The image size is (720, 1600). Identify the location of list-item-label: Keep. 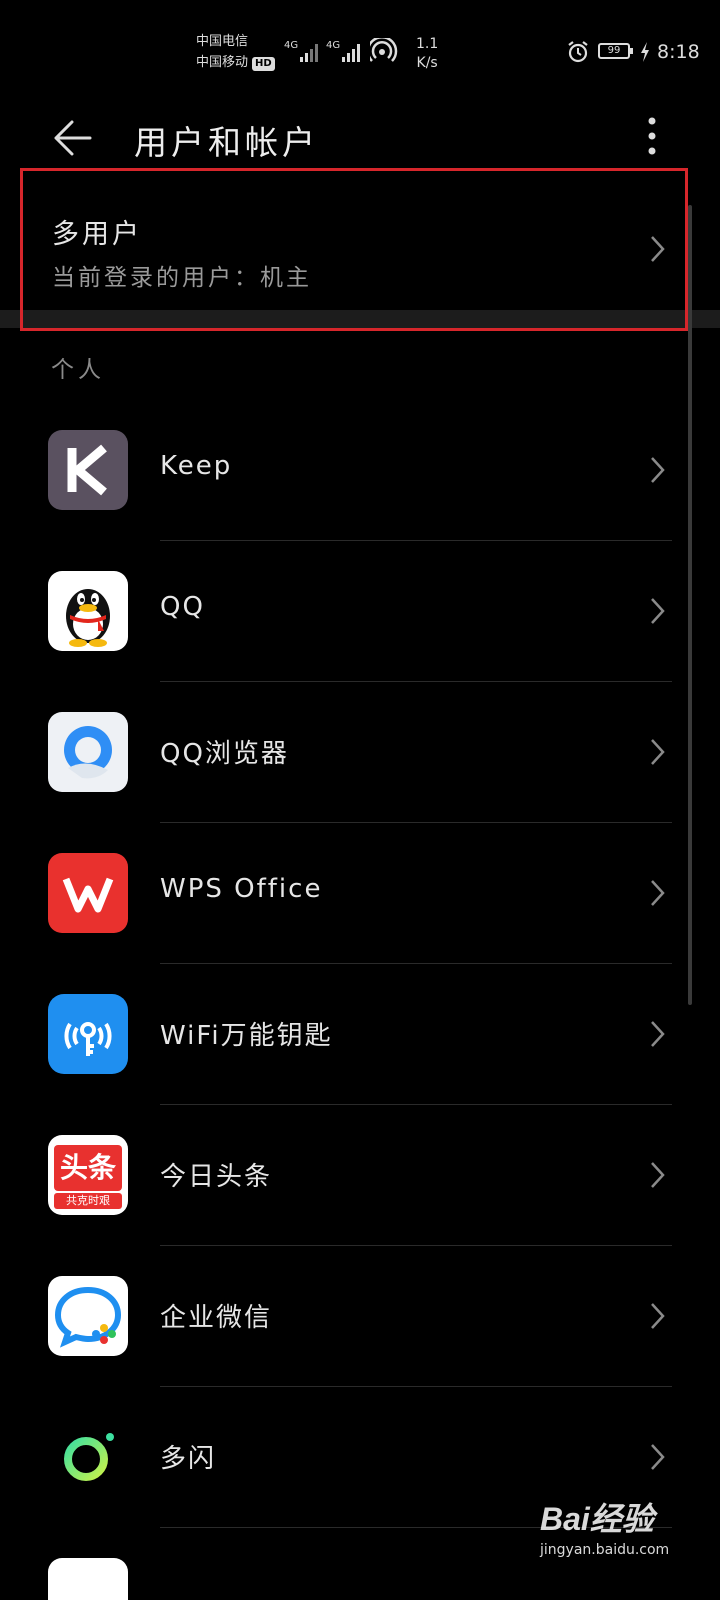
(196, 466).